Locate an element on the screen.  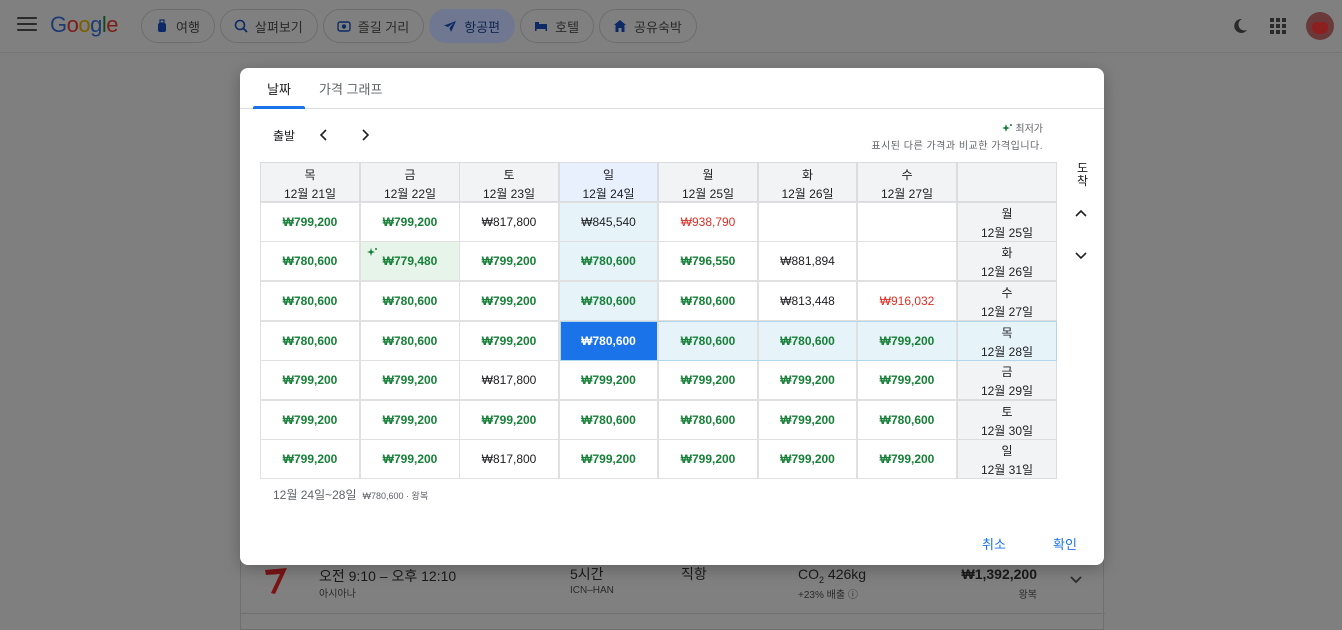
price-cell: ₩881,894 is located at coordinates (807, 261).